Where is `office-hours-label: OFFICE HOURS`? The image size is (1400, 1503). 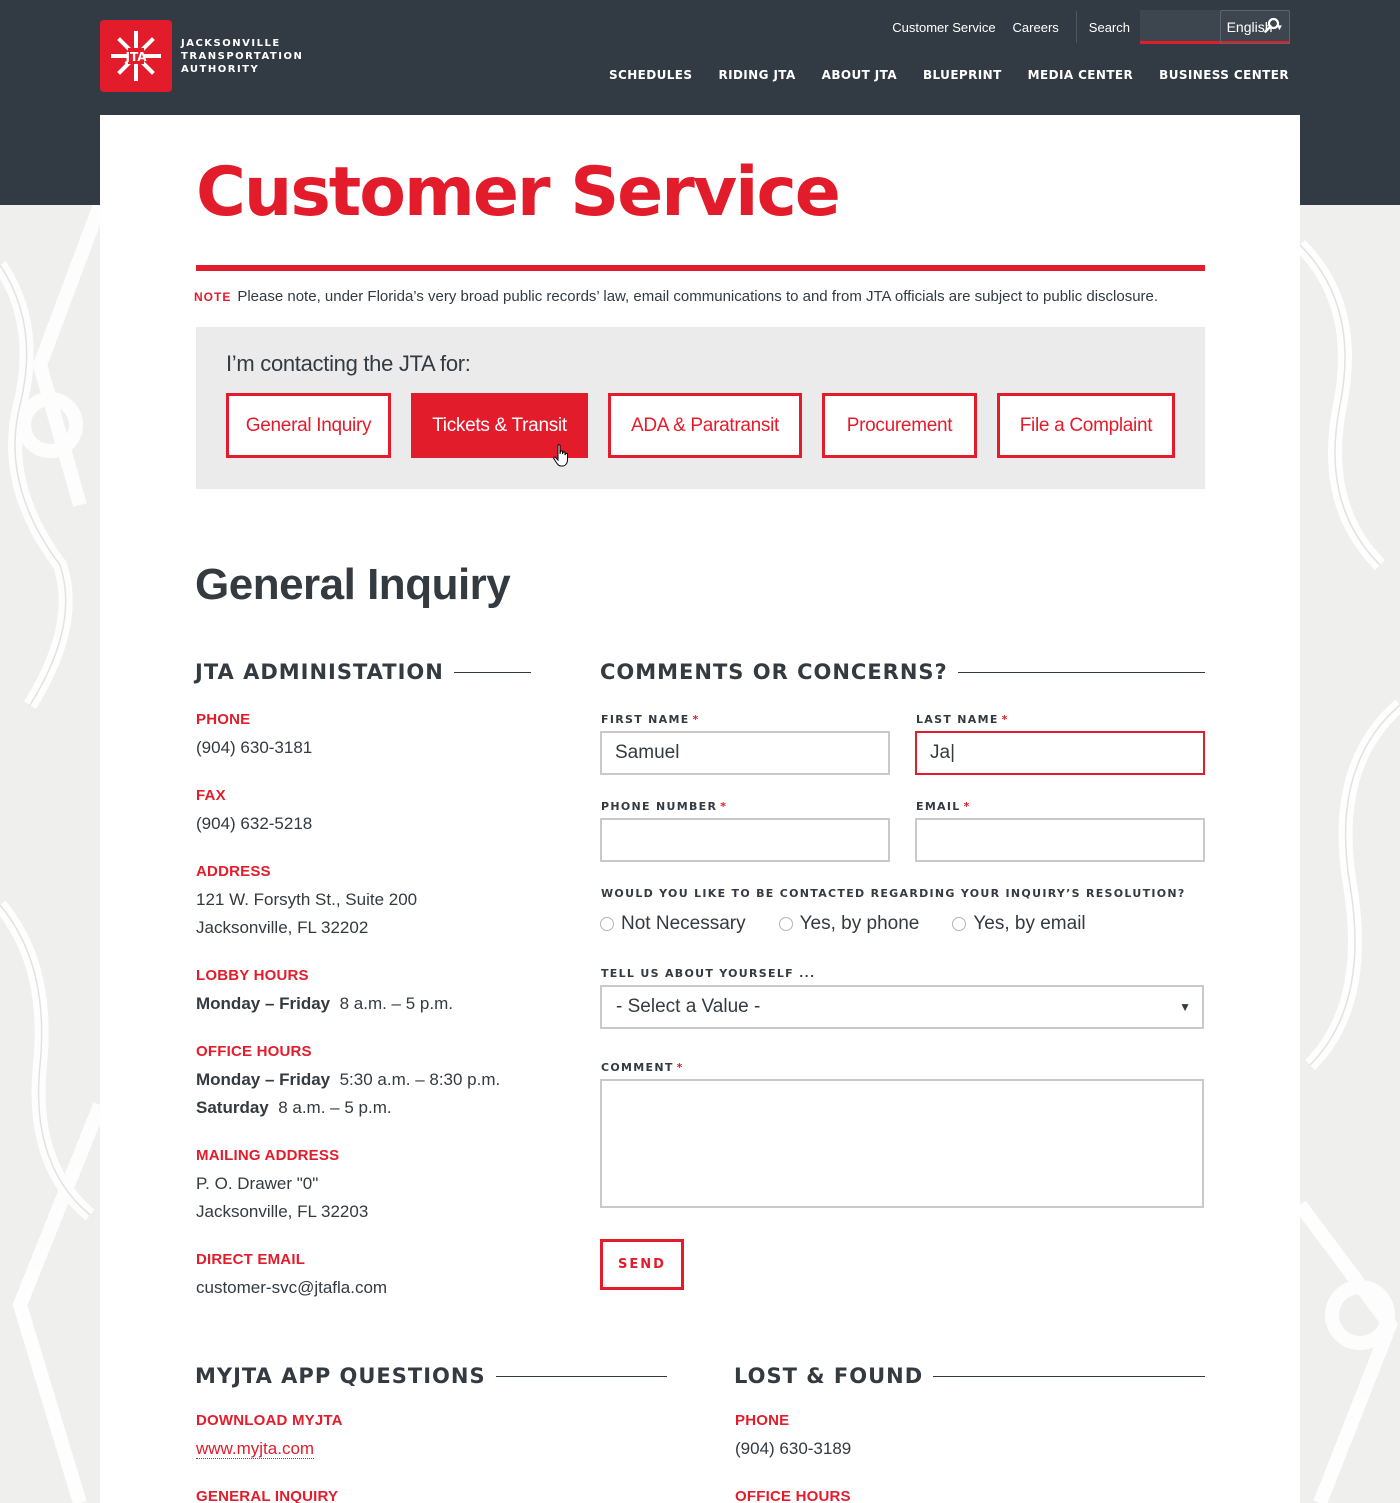 office-hours-label: OFFICE HOURS is located at coordinates (254, 1051).